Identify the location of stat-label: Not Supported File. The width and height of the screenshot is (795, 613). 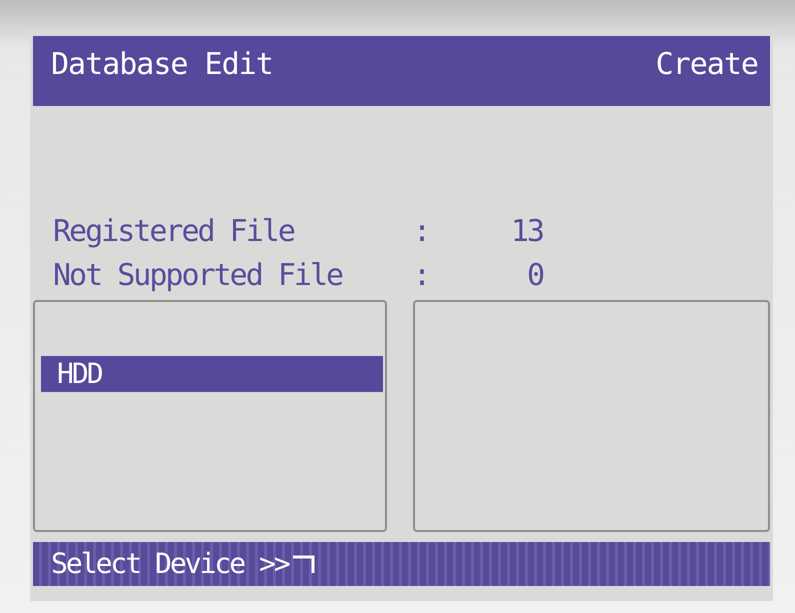
(198, 276).